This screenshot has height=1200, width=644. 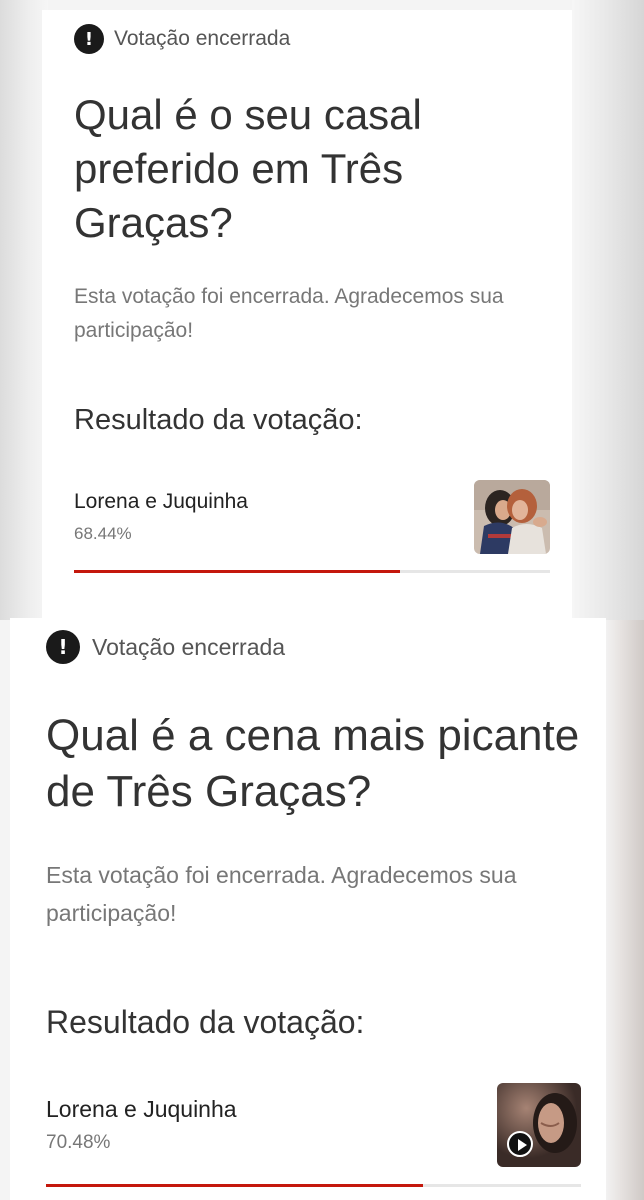 What do you see at coordinates (103, 533) in the screenshot?
I see `result-percentage: 68.44%` at bounding box center [103, 533].